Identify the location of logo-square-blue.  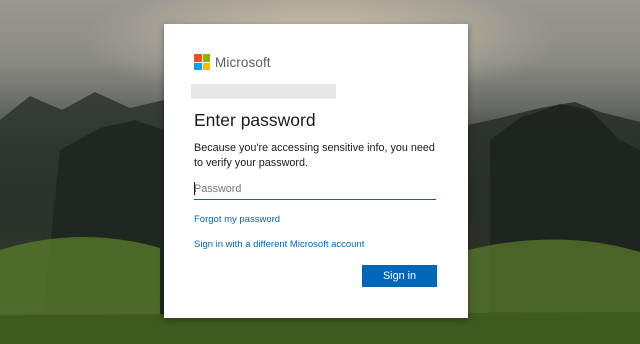
(198, 66).